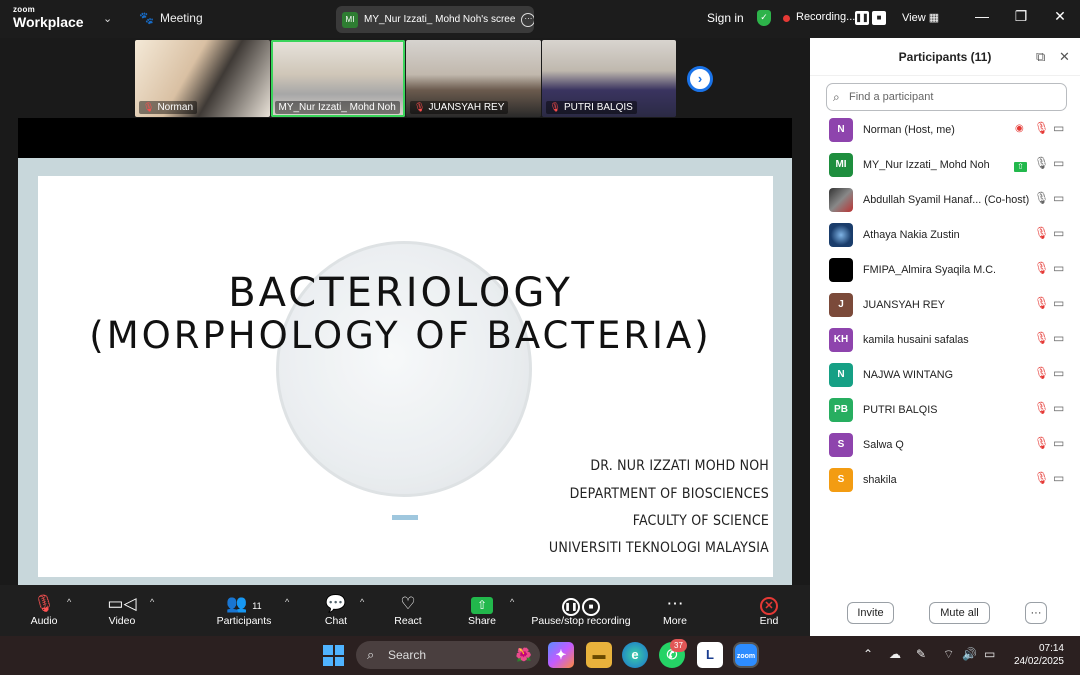  Describe the element at coordinates (69, 602) in the screenshot. I see `audio-options-caret-icon: ^` at that location.